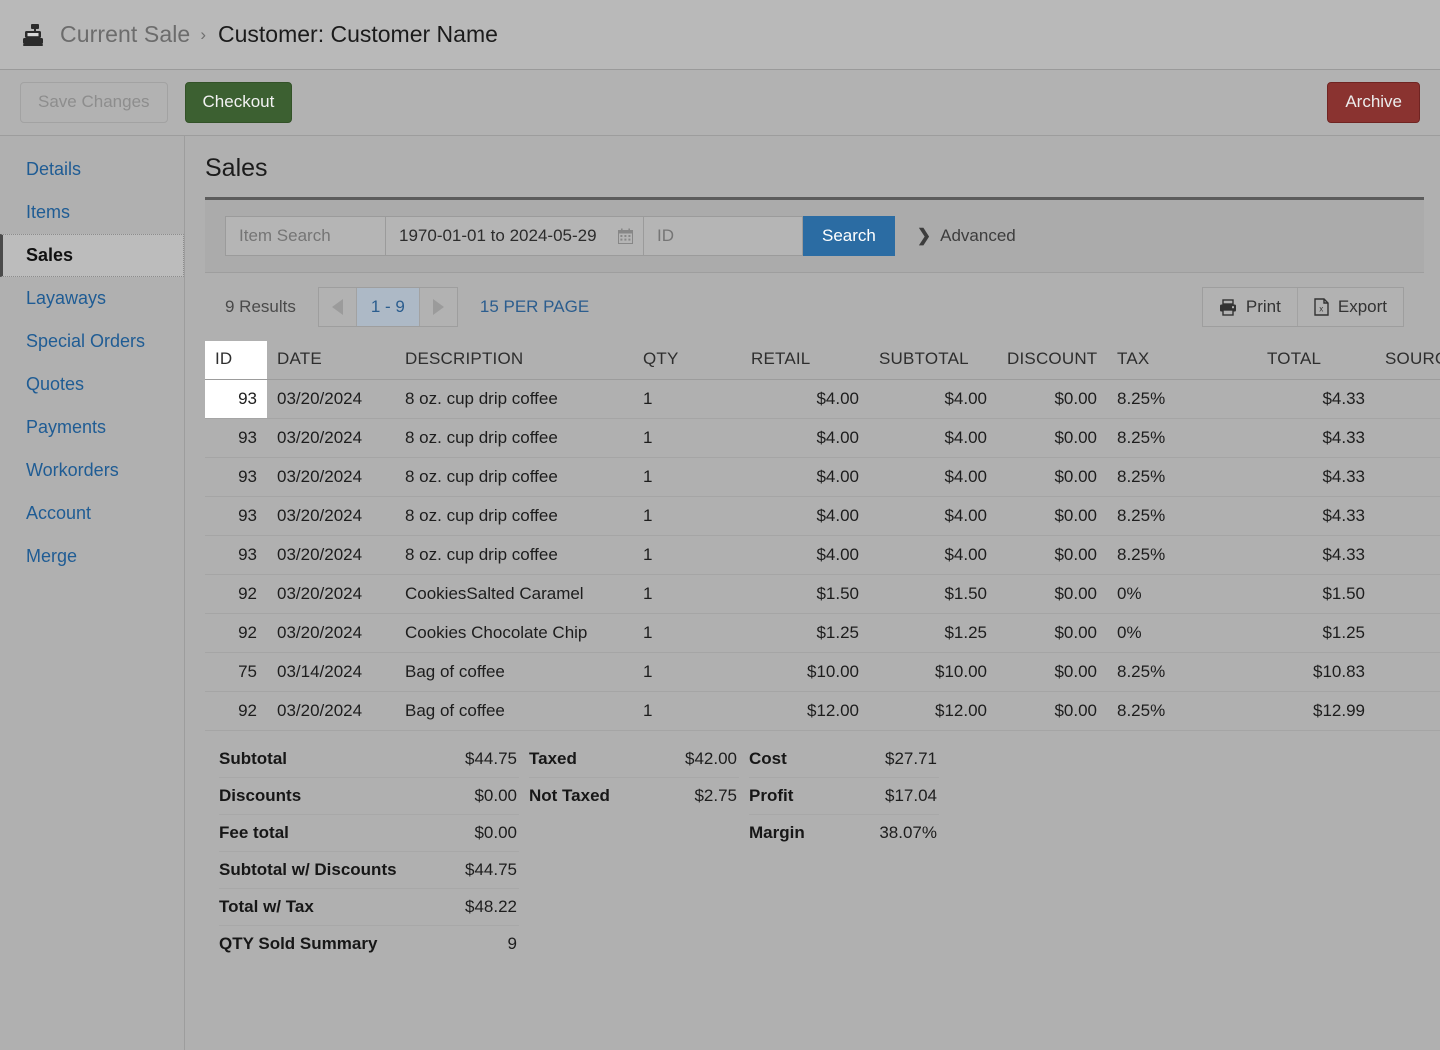  I want to click on checkout-button: Checkout, so click(238, 102).